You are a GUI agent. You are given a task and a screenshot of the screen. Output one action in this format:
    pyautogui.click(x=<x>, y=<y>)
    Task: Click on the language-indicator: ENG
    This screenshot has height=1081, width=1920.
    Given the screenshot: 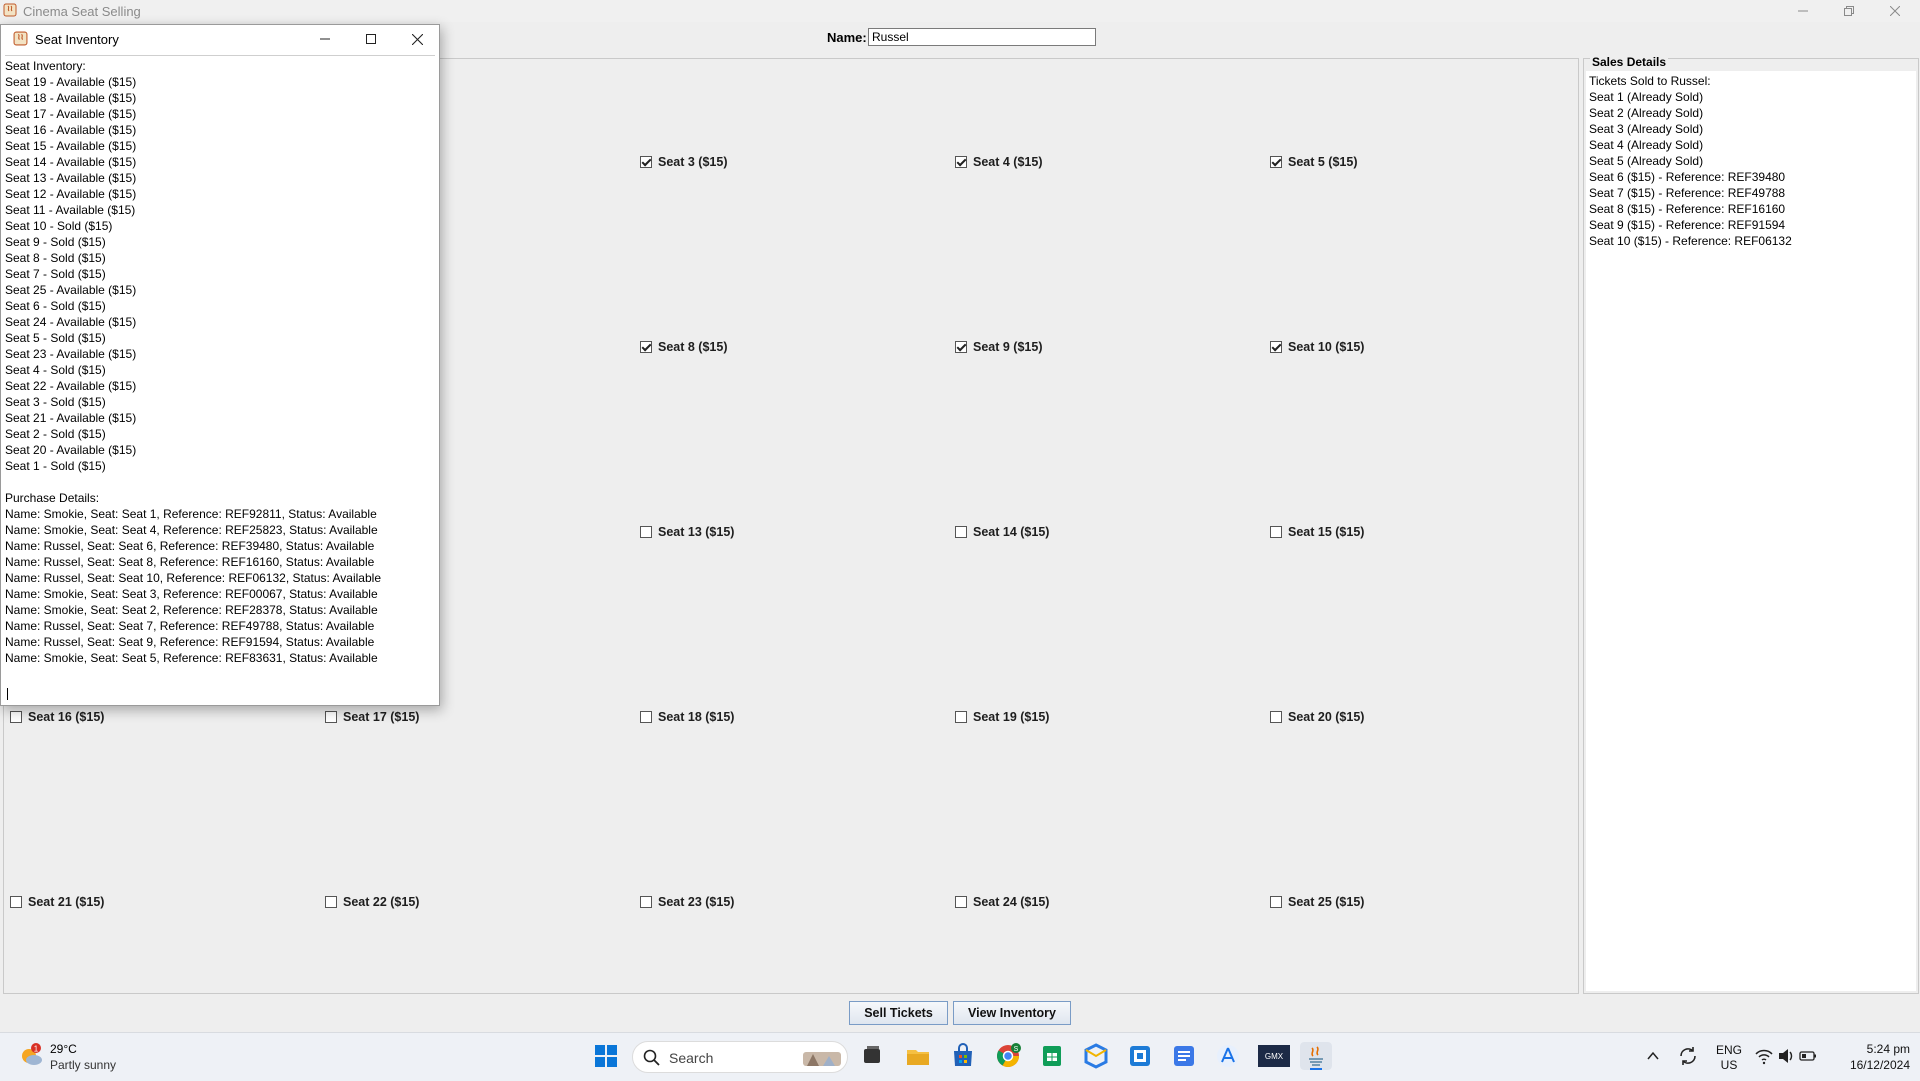 What is the action you would take?
    pyautogui.click(x=1729, y=1050)
    